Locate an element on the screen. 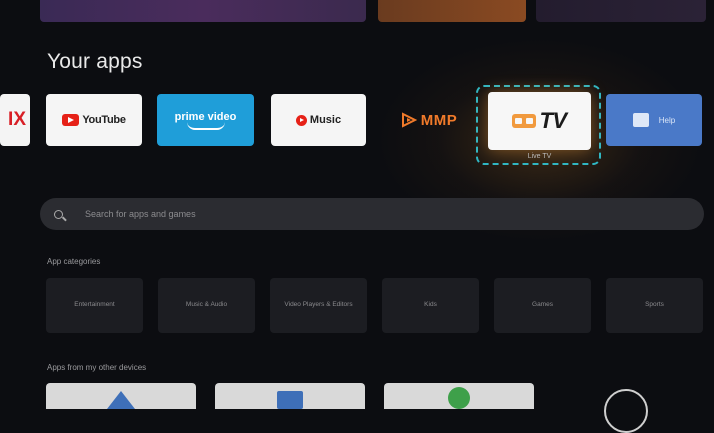 This screenshot has height=433, width=714. app-tile-live-tv: TV is located at coordinates (539, 121).